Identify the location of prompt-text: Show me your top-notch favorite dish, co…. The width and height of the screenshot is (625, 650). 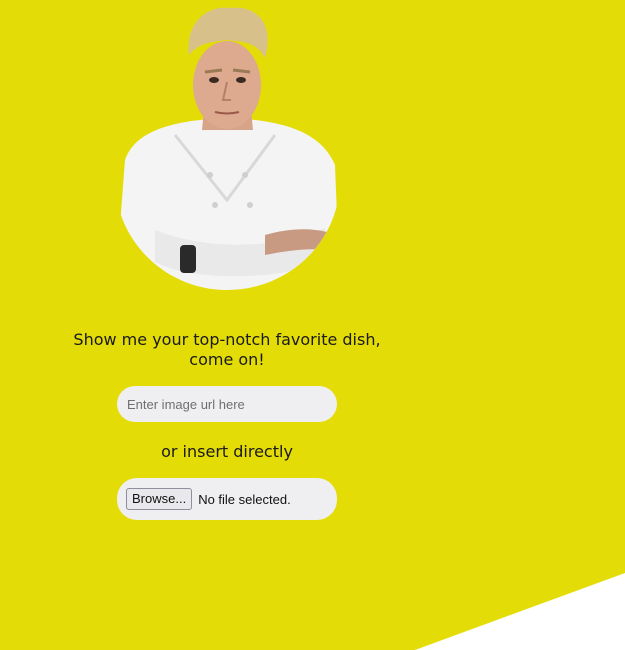
(227, 349).